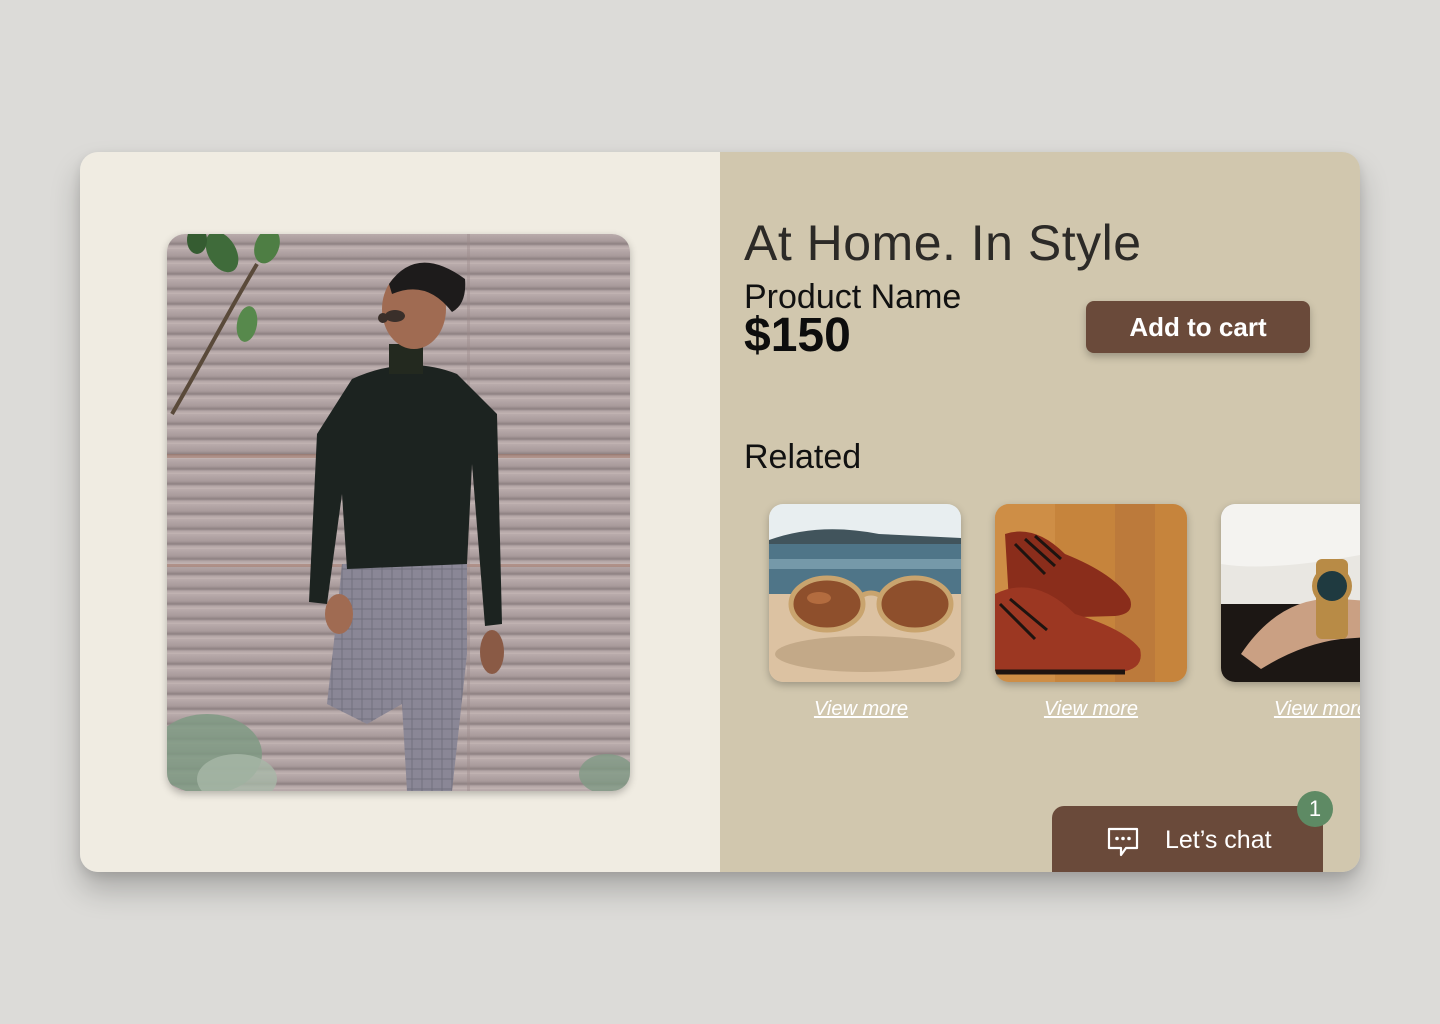  I want to click on view-more-link-watch: View more, so click(1292, 709).